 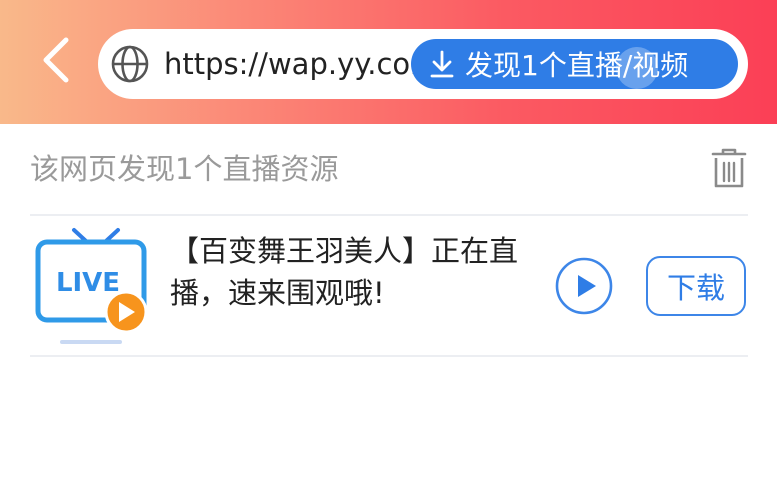 I want to click on play-circle-icon, so click(x=584, y=286).